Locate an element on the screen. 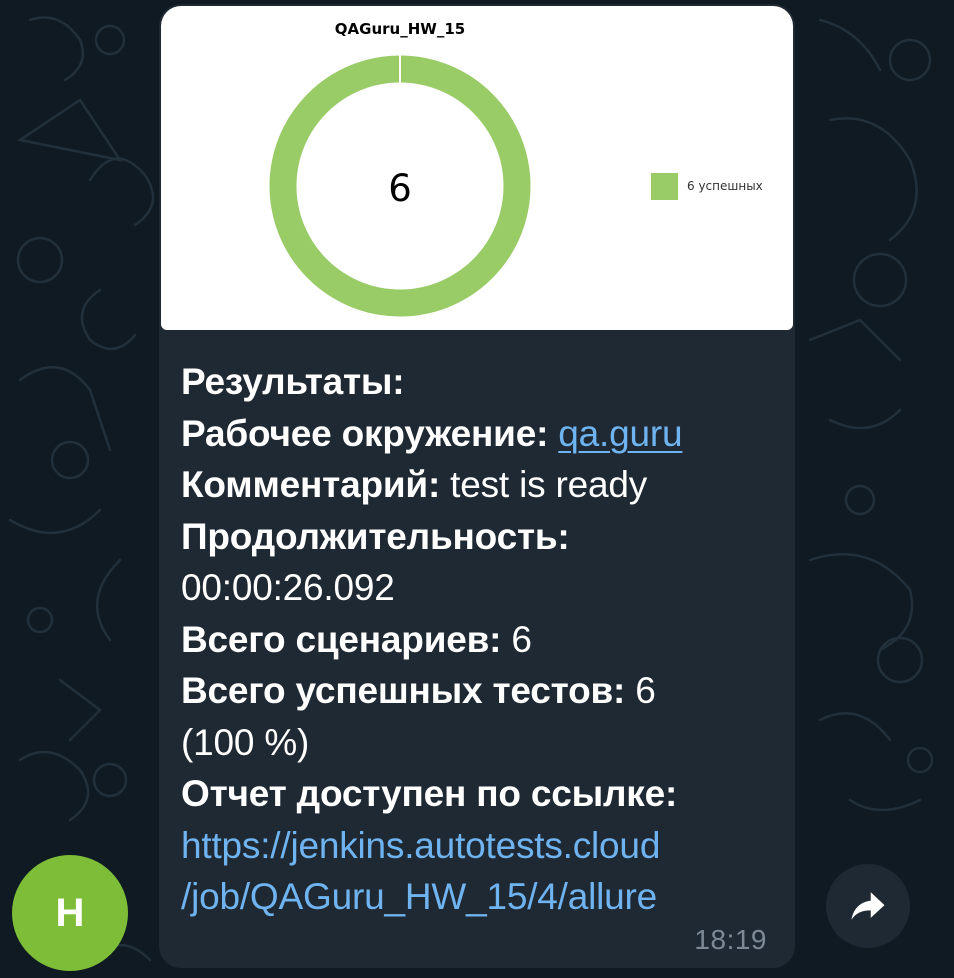 This screenshot has height=978, width=954. share-arrow-icon is located at coordinates (868, 906).